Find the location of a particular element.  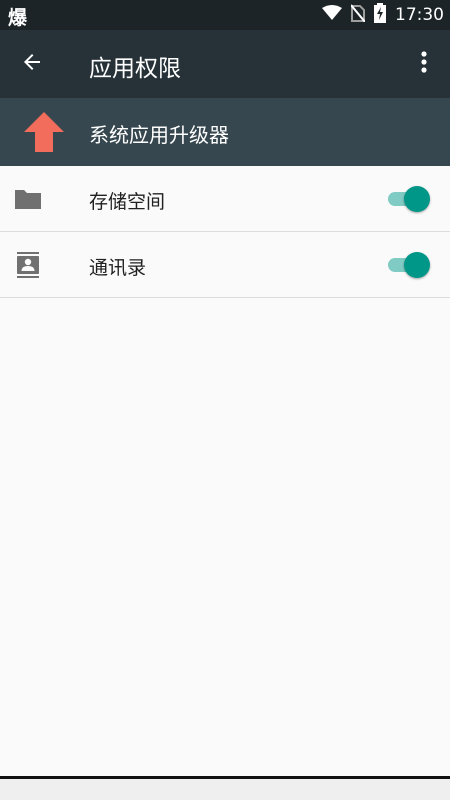

wifi-icon is located at coordinates (332, 15).